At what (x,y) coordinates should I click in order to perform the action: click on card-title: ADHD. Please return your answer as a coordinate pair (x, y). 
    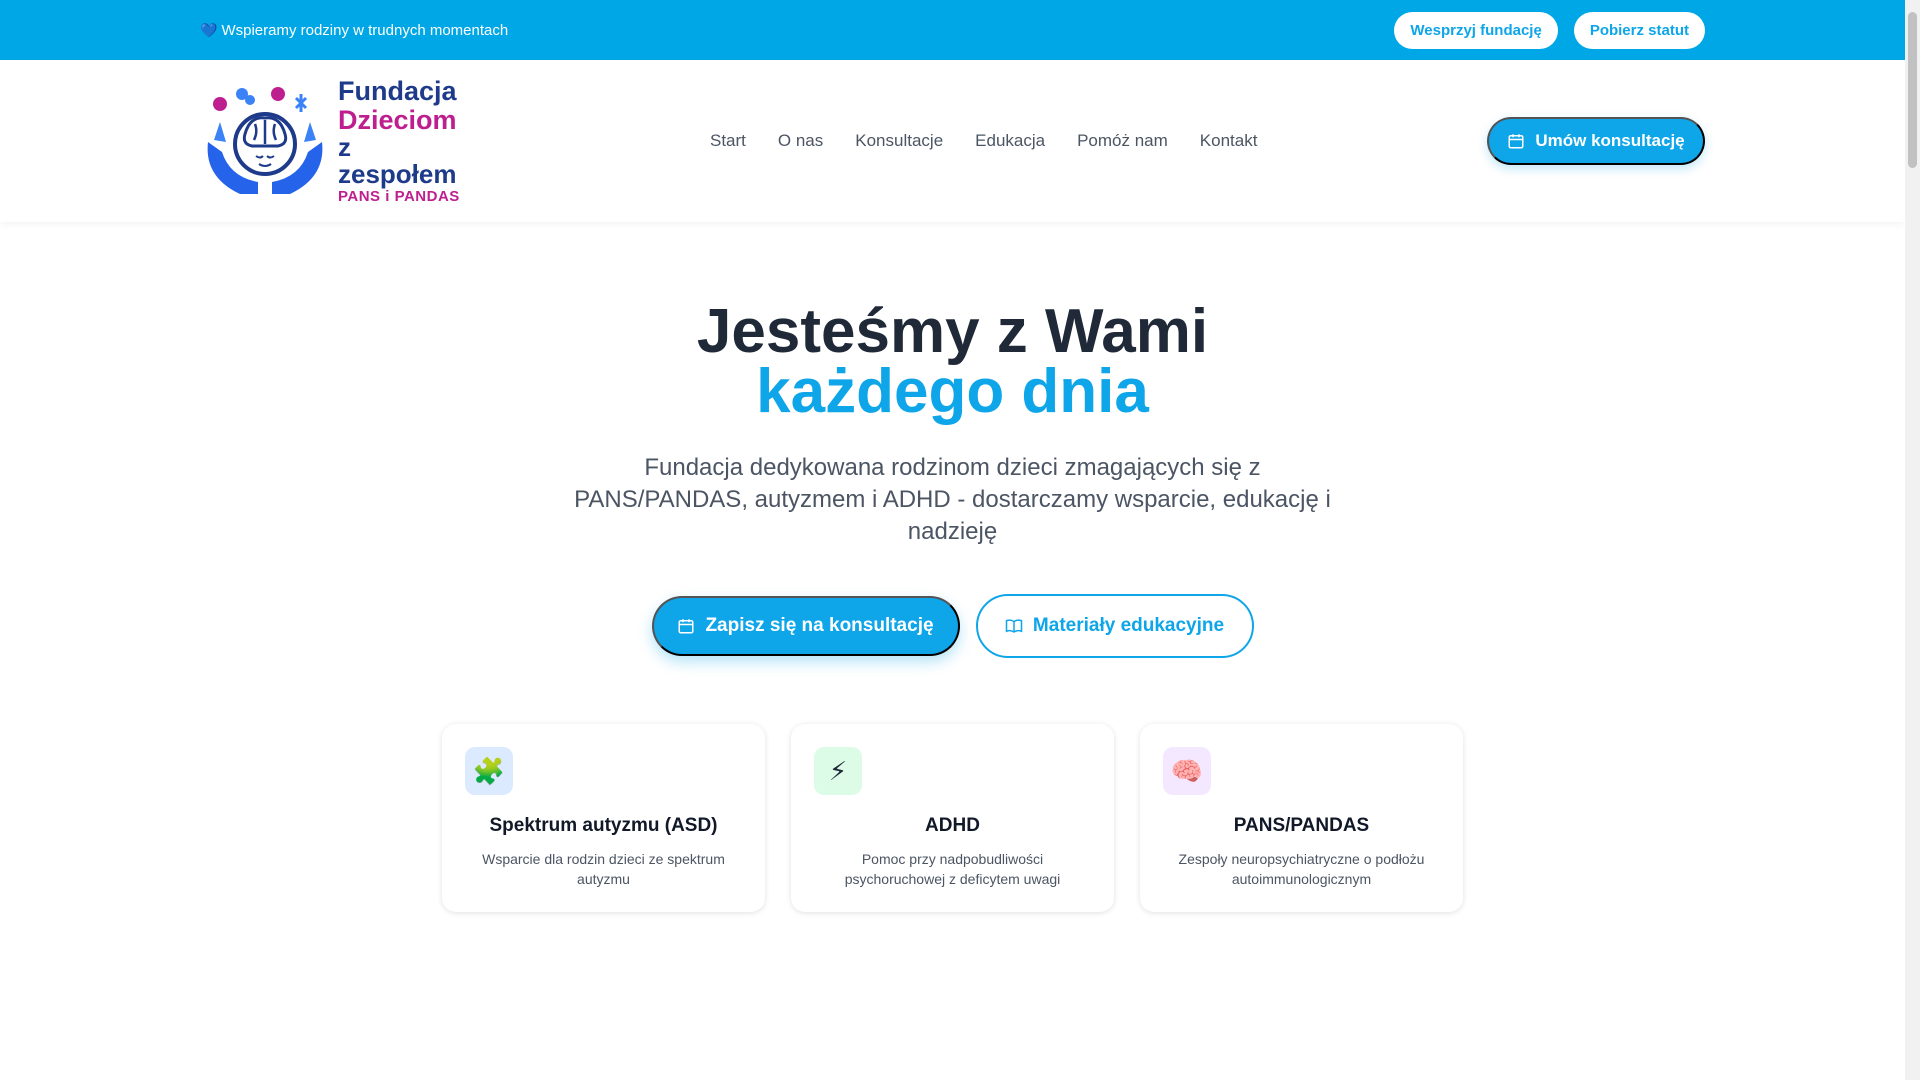
    Looking at the image, I should click on (952, 825).